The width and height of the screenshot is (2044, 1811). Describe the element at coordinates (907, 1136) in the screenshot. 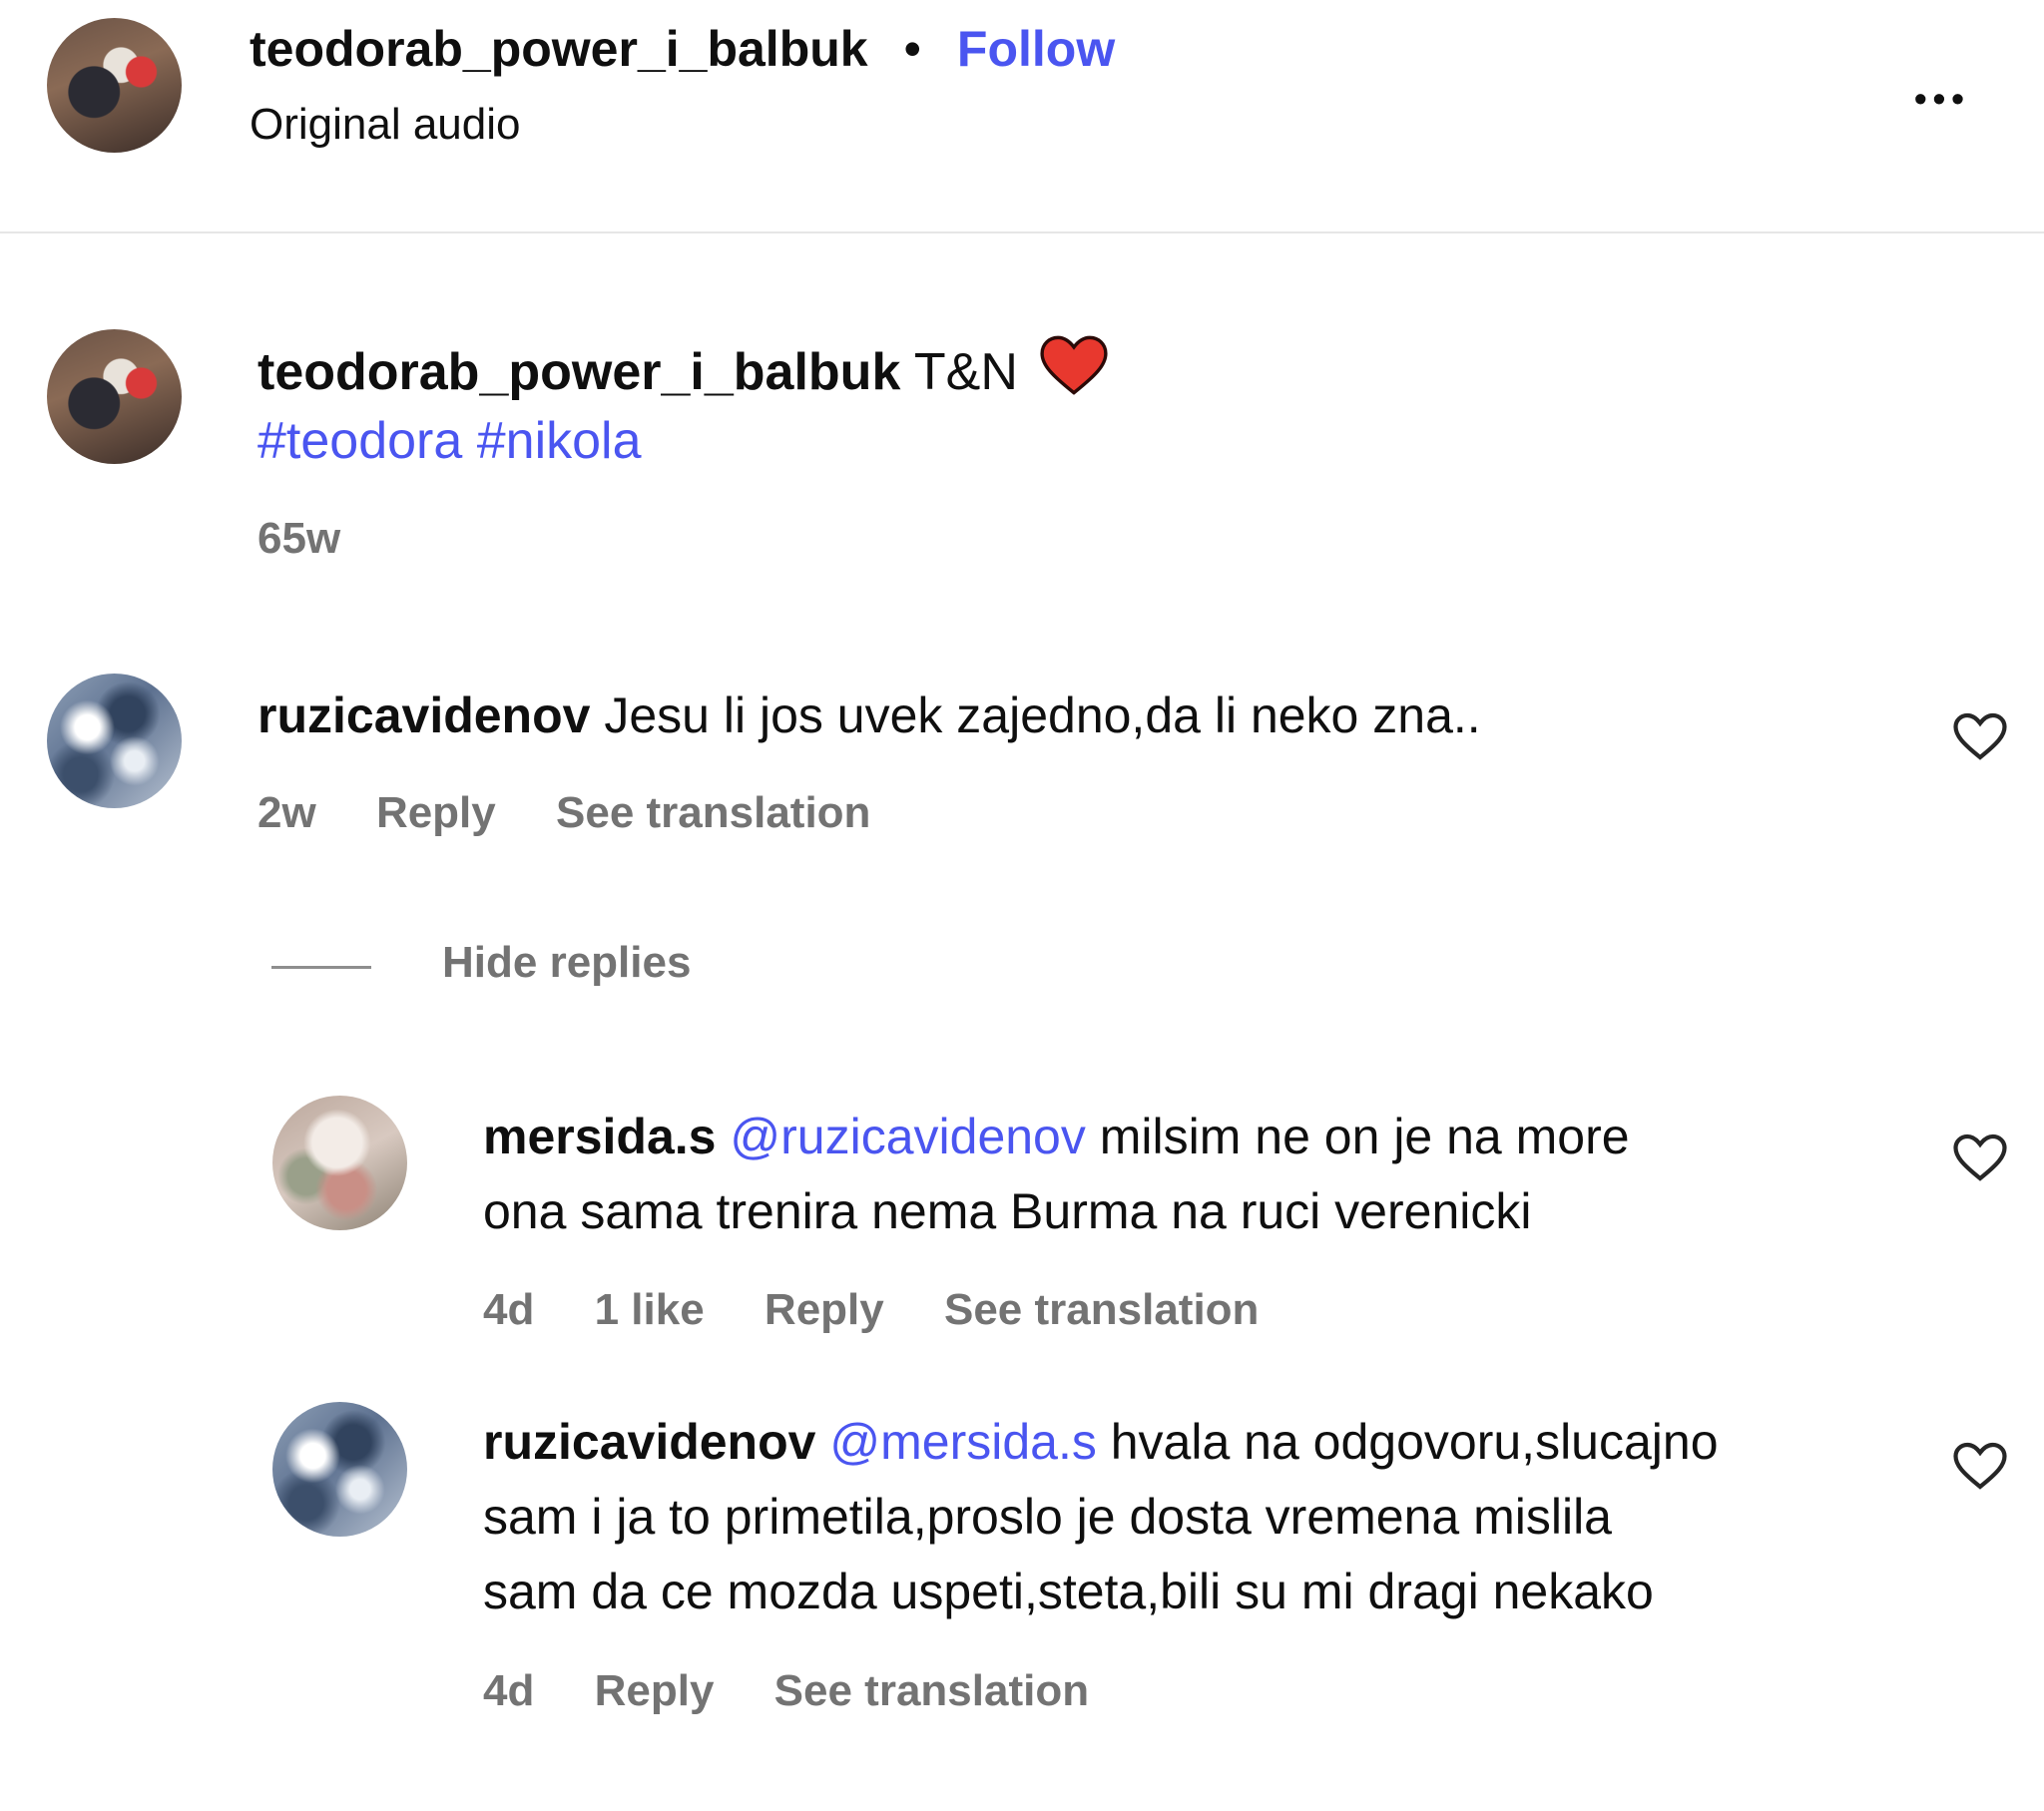

I see `reply-mention: @ruzicavidenov` at that location.